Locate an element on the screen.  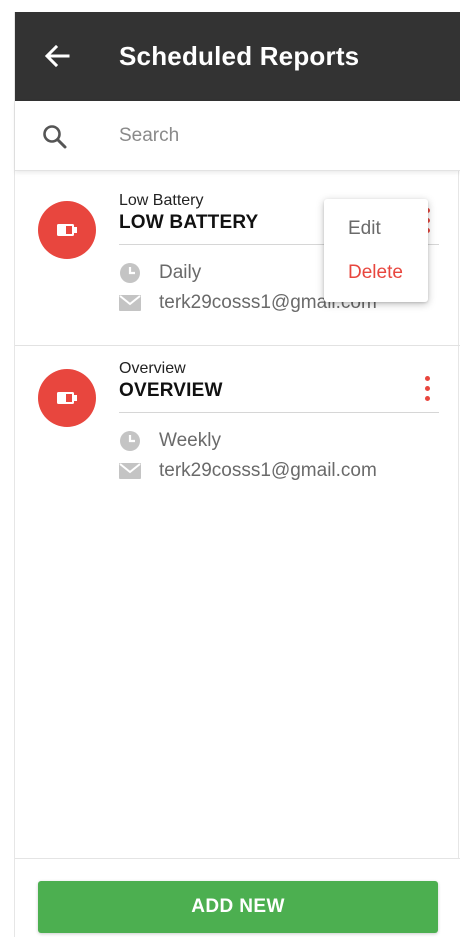
report-label: Low Battery is located at coordinates (161, 200).